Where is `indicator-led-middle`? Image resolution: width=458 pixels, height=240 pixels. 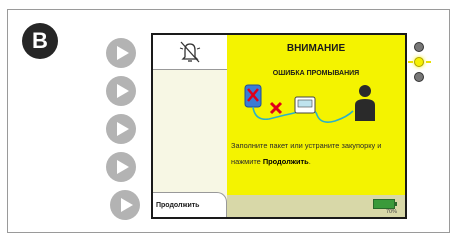
indicator-led-middle is located at coordinates (419, 62).